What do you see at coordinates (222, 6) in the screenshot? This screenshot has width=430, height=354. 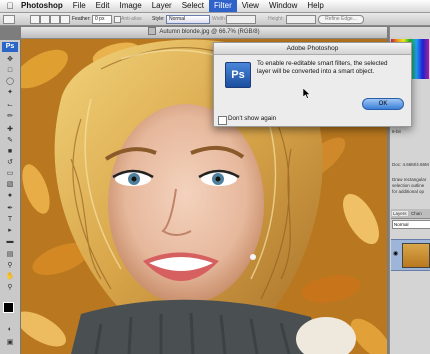 I see `menu-filter: Filter` at bounding box center [222, 6].